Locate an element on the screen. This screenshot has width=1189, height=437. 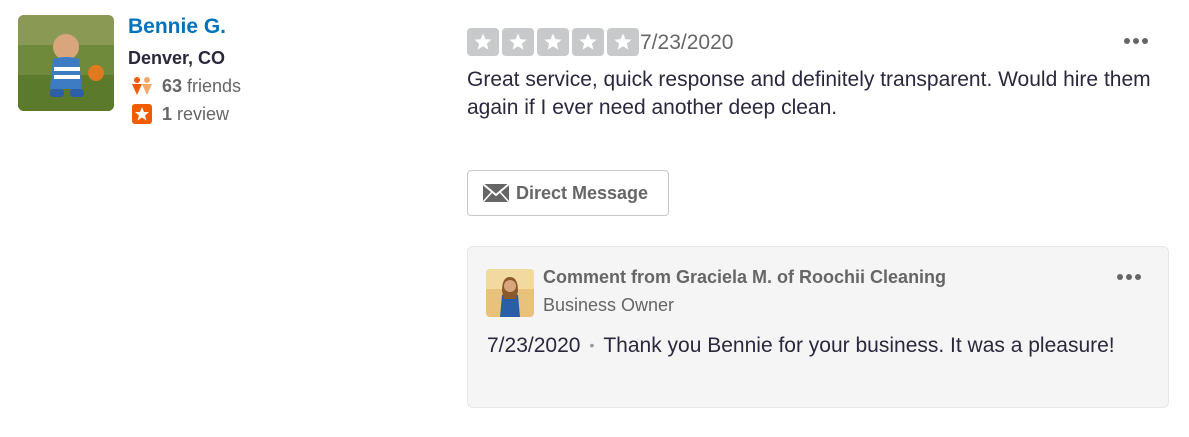
comment-owner-role: Business Owner is located at coordinates (609, 305).